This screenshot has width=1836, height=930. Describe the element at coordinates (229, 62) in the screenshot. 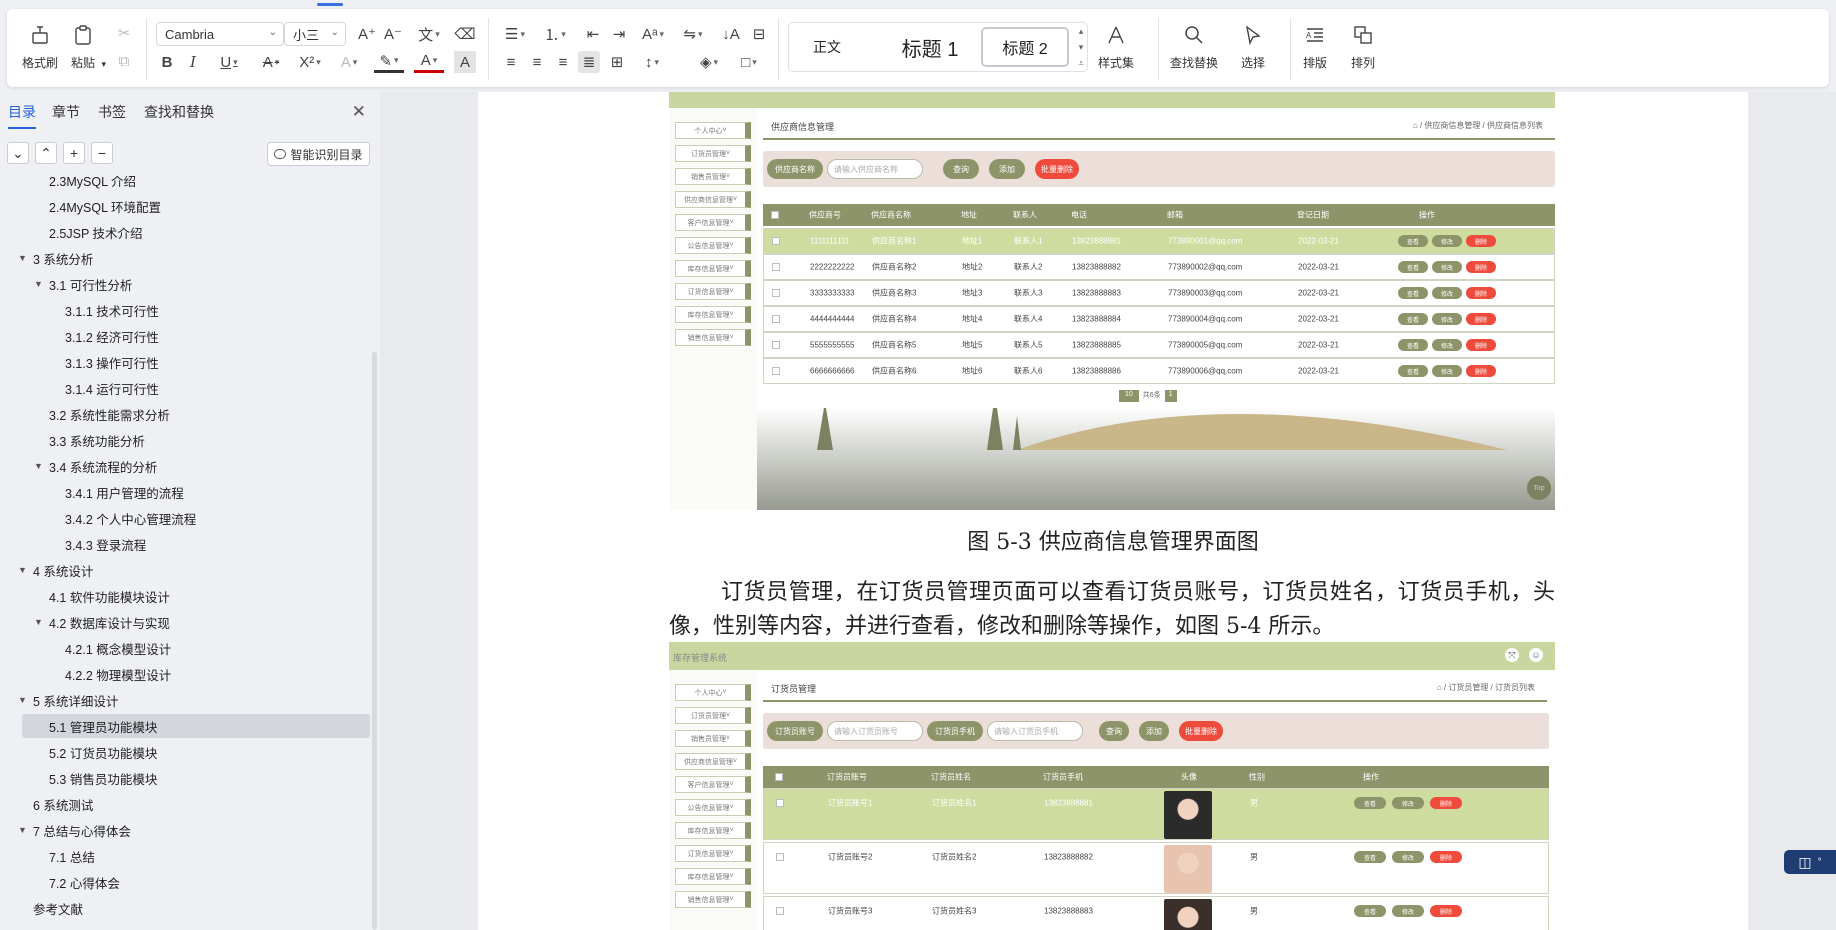

I see `underline-icon: U` at that location.